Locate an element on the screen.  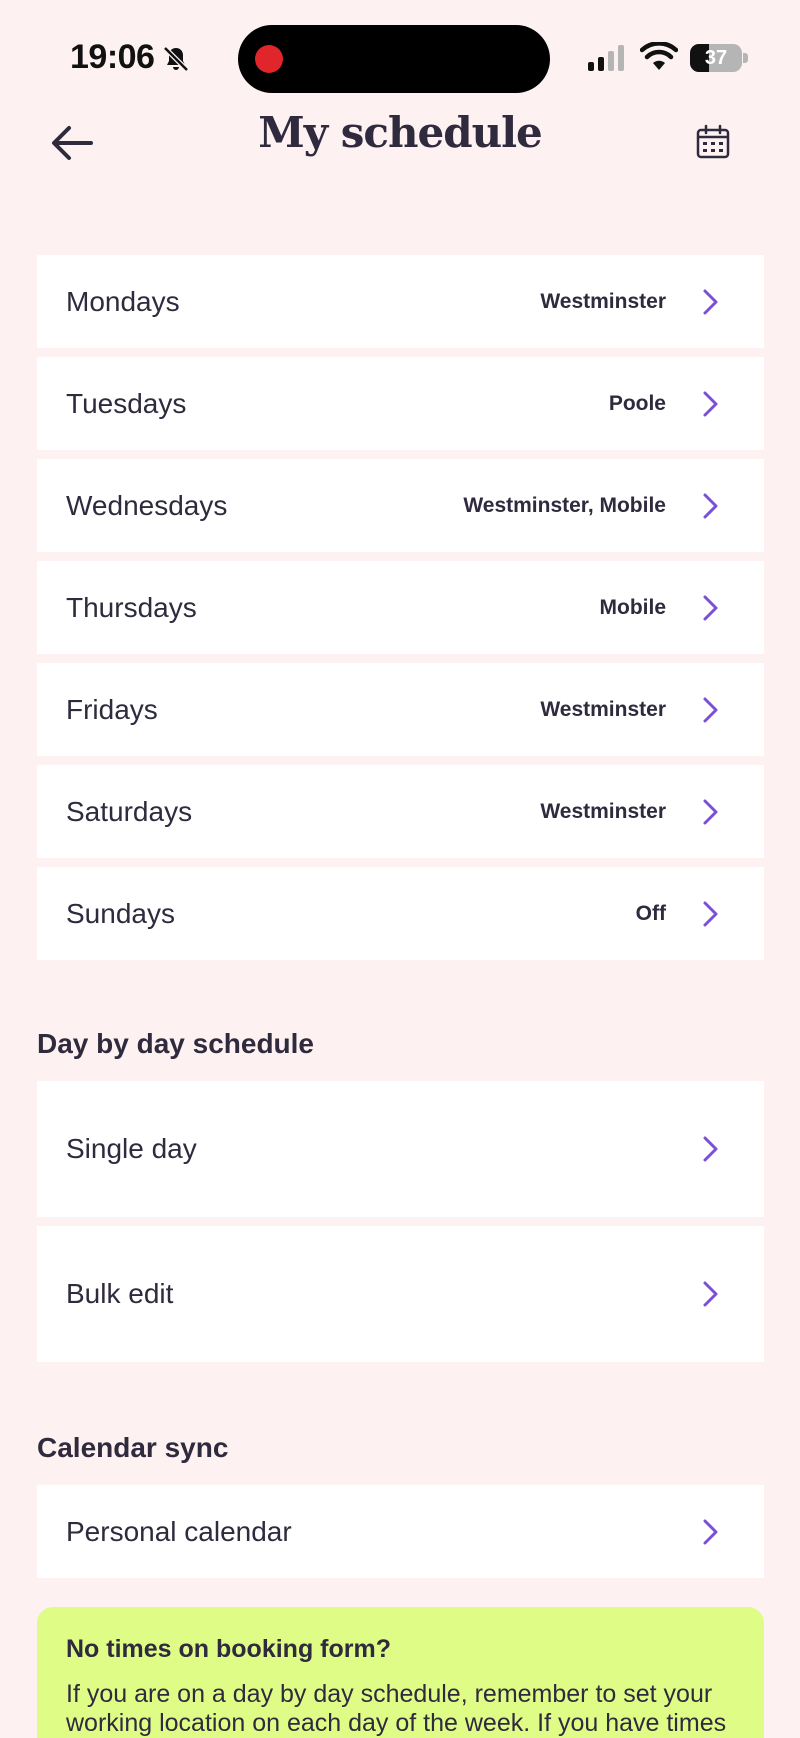
bell-muted-icon is located at coordinates (176, 59).